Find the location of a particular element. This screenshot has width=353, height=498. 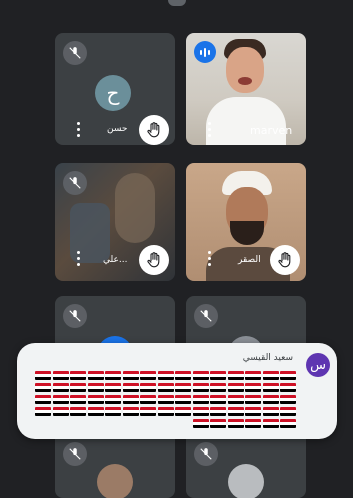

participant-name: marven is located at coordinates (271, 130).